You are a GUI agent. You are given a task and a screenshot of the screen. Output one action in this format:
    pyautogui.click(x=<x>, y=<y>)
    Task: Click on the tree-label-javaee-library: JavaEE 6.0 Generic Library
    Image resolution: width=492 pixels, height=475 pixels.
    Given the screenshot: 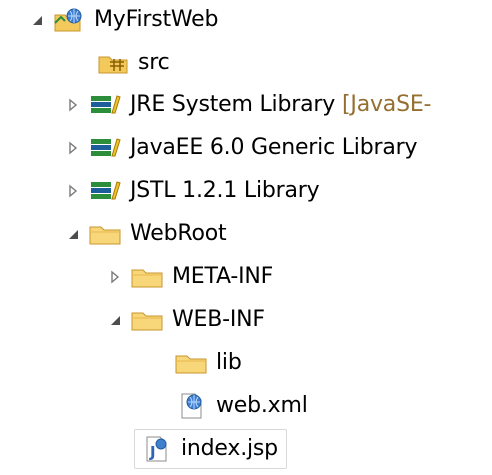 What is the action you would take?
    pyautogui.click(x=274, y=147)
    